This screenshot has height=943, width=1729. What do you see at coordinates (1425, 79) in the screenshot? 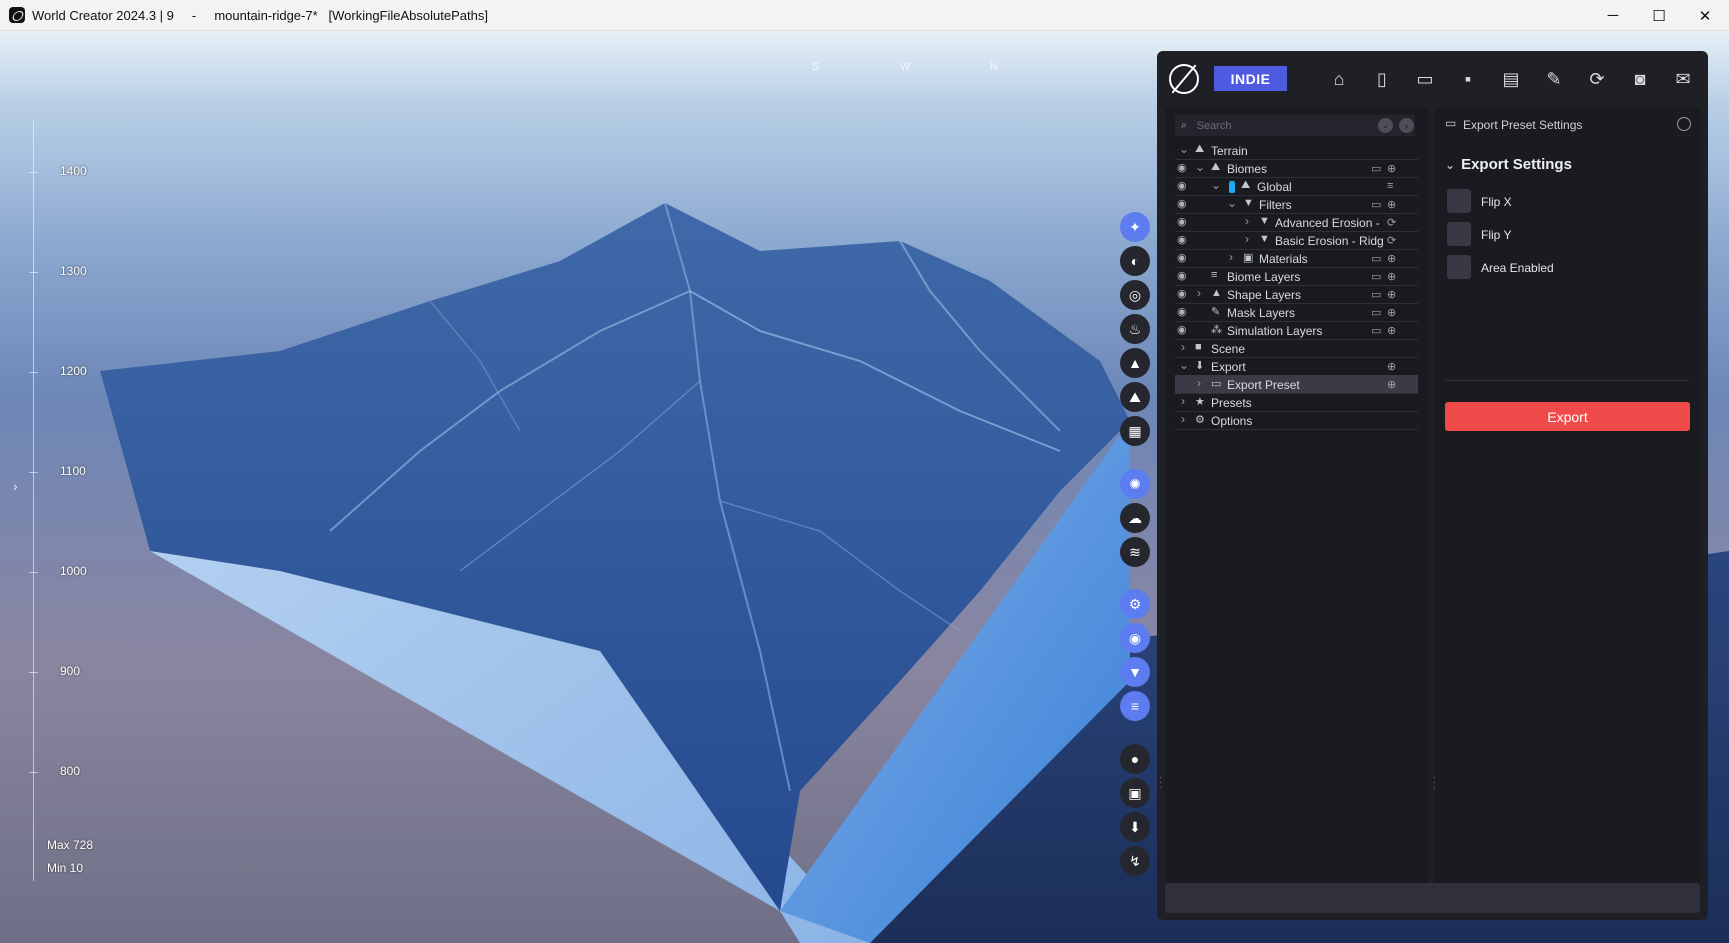
I see `open-folder-icon: ▭` at bounding box center [1425, 79].